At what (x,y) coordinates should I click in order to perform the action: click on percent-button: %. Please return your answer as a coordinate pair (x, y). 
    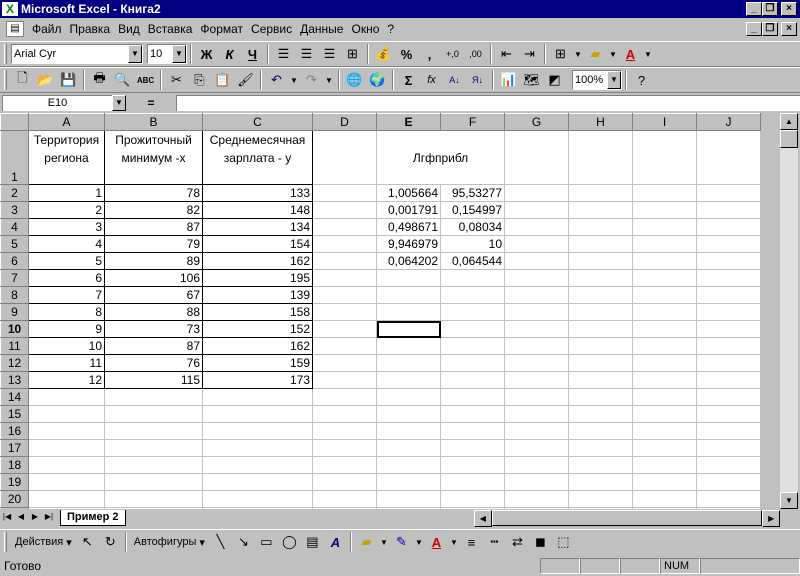
    Looking at the image, I should click on (406, 54).